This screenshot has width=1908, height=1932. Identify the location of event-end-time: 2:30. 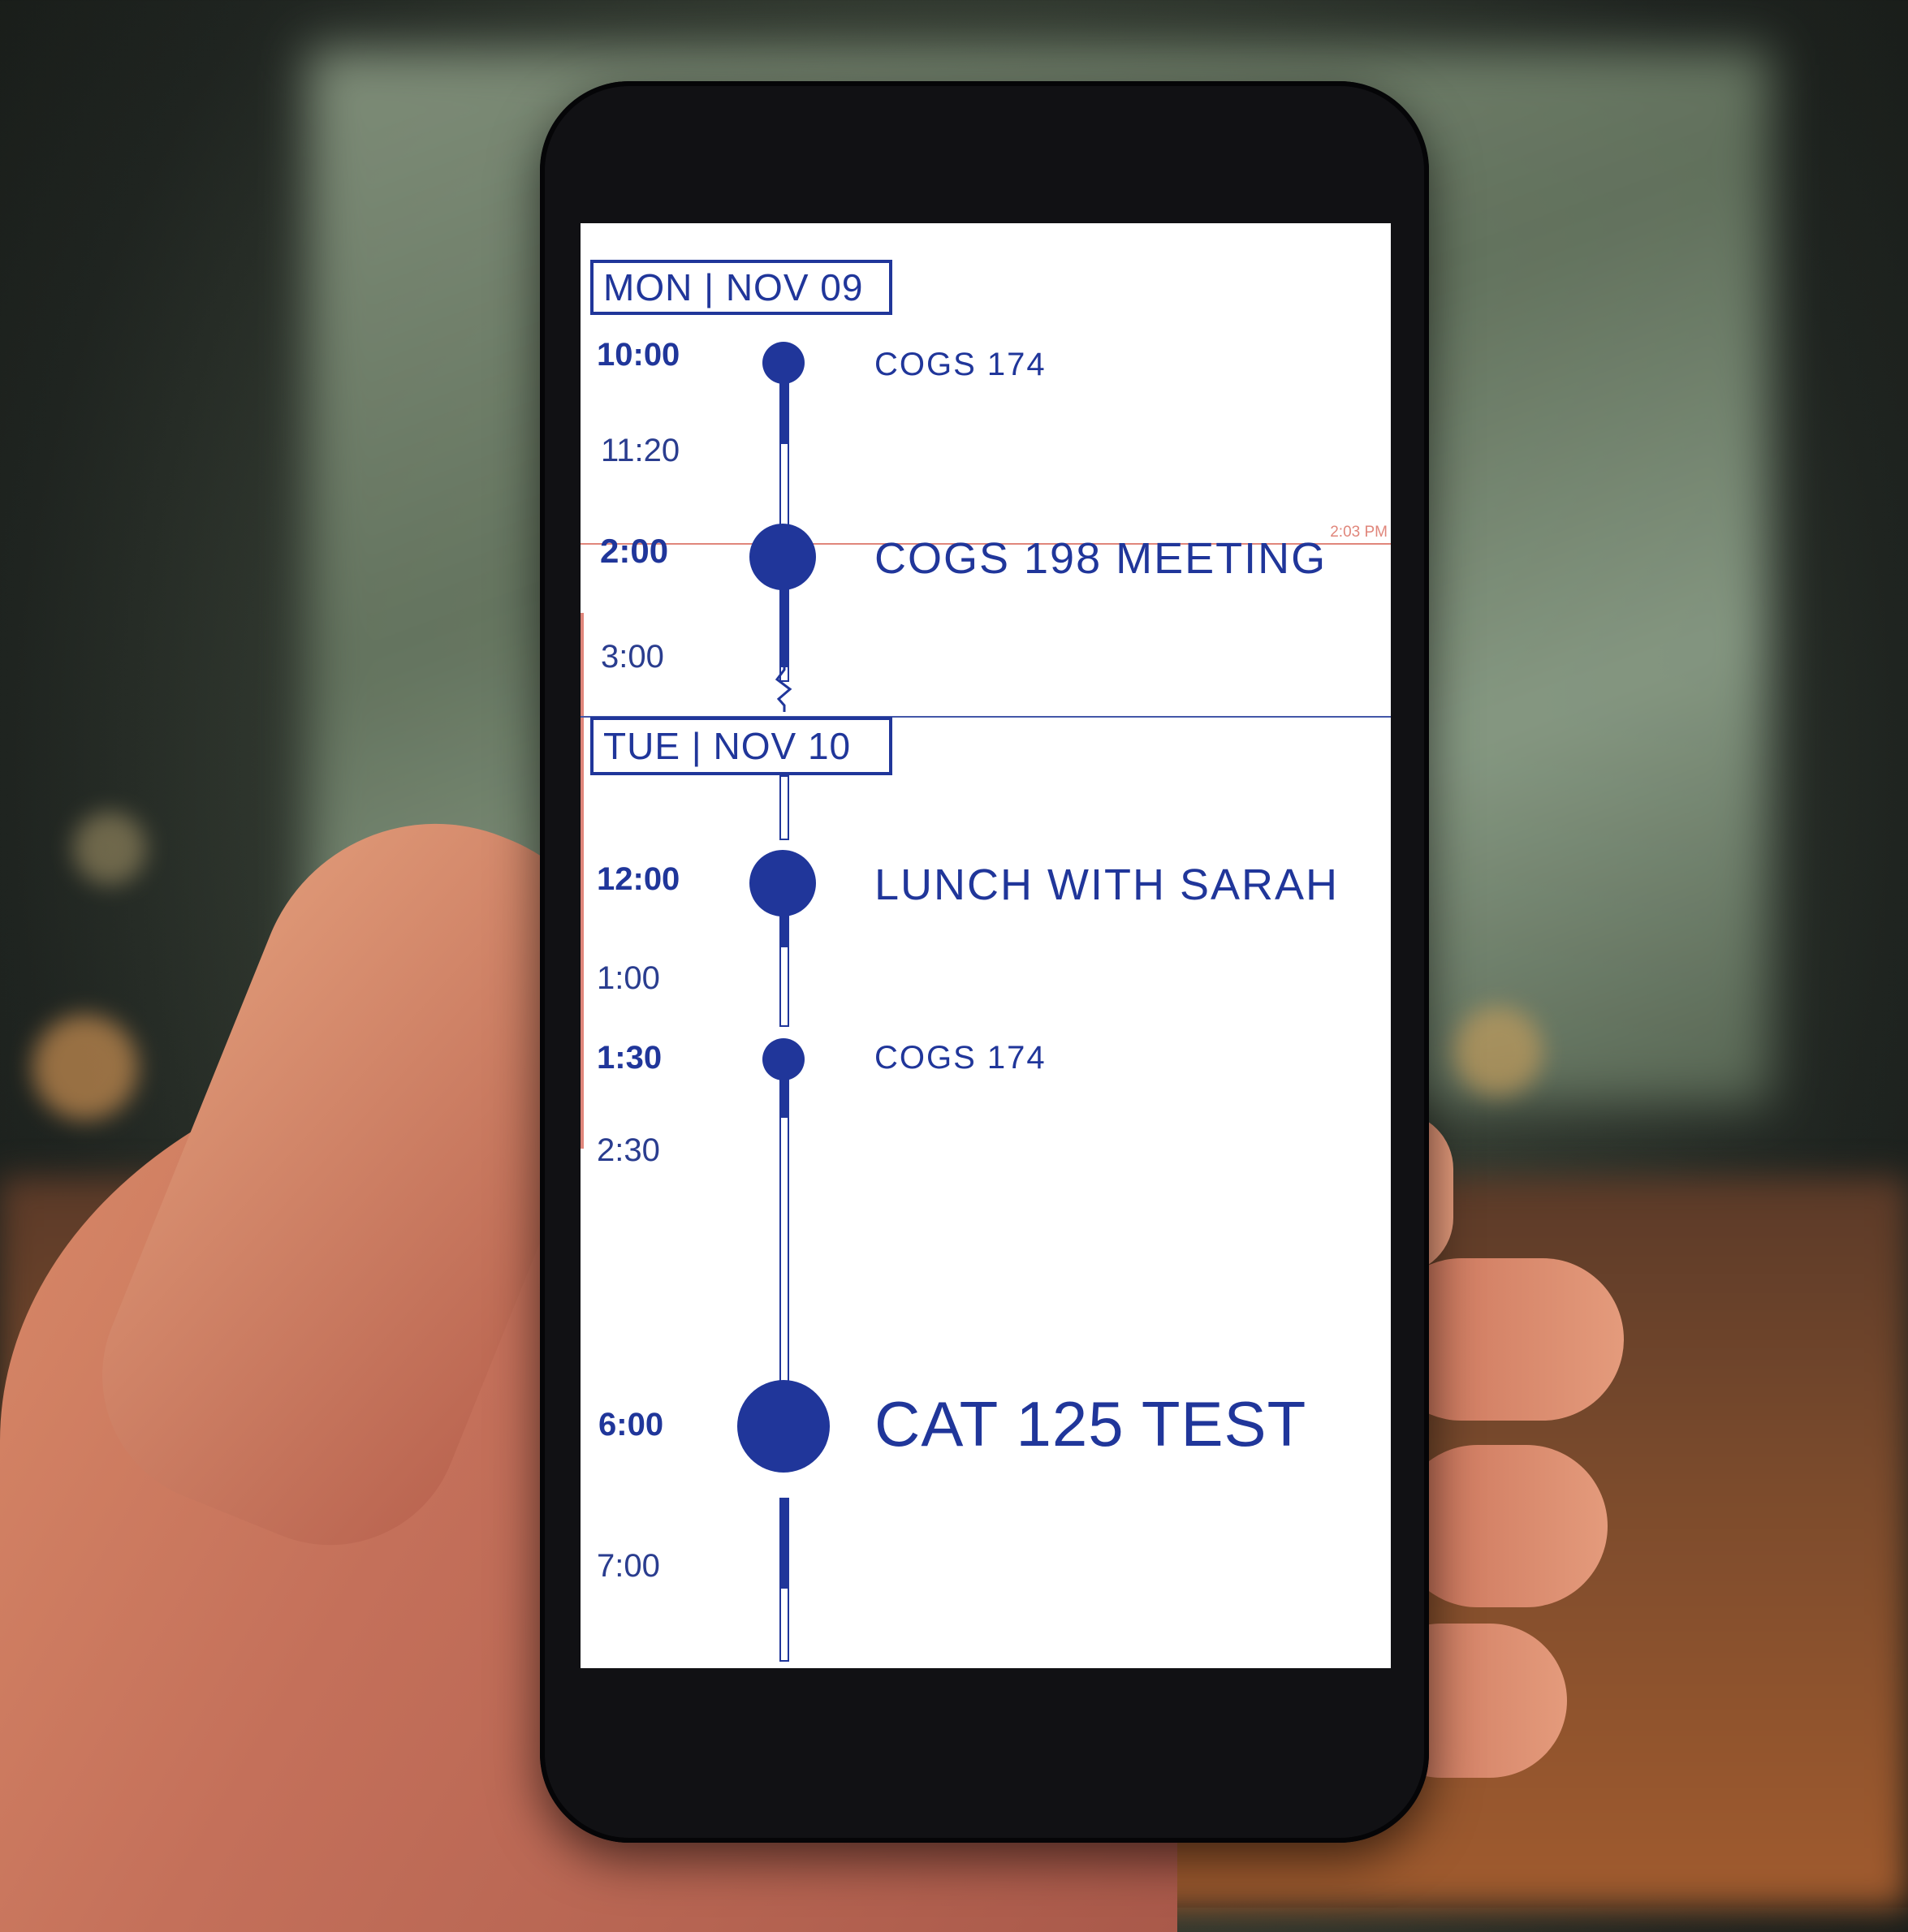
(628, 1150).